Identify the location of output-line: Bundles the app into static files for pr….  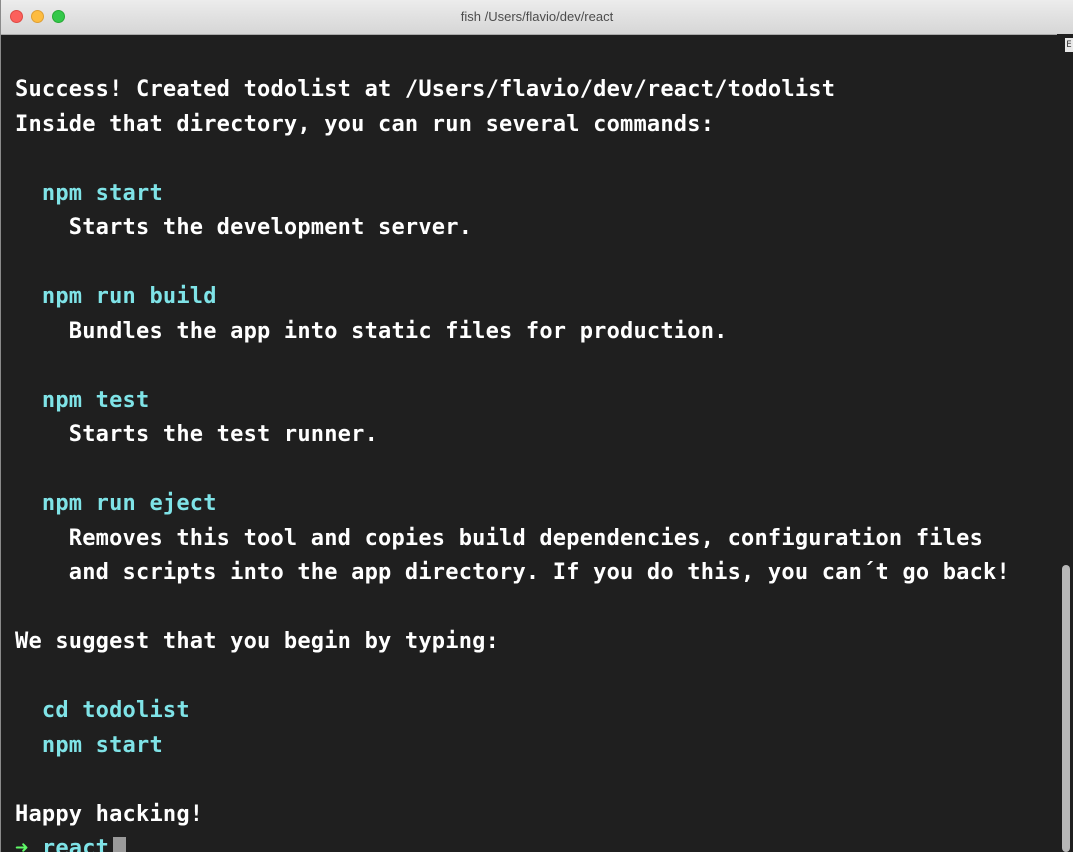
(371, 331).